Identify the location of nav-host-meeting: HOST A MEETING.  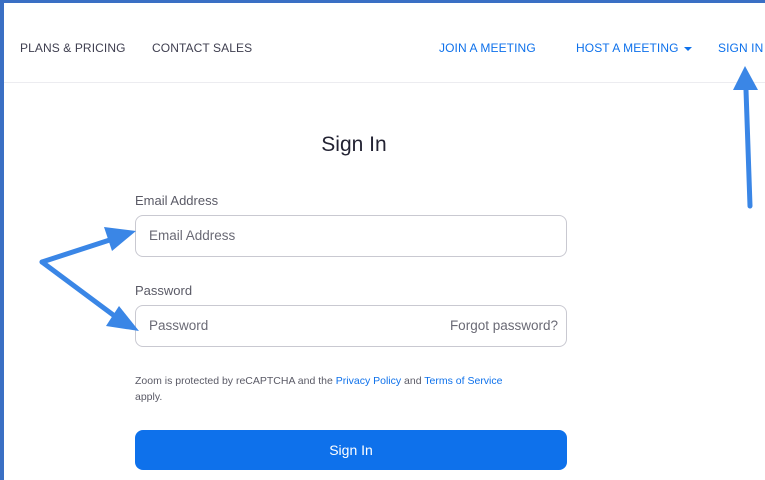
(634, 48).